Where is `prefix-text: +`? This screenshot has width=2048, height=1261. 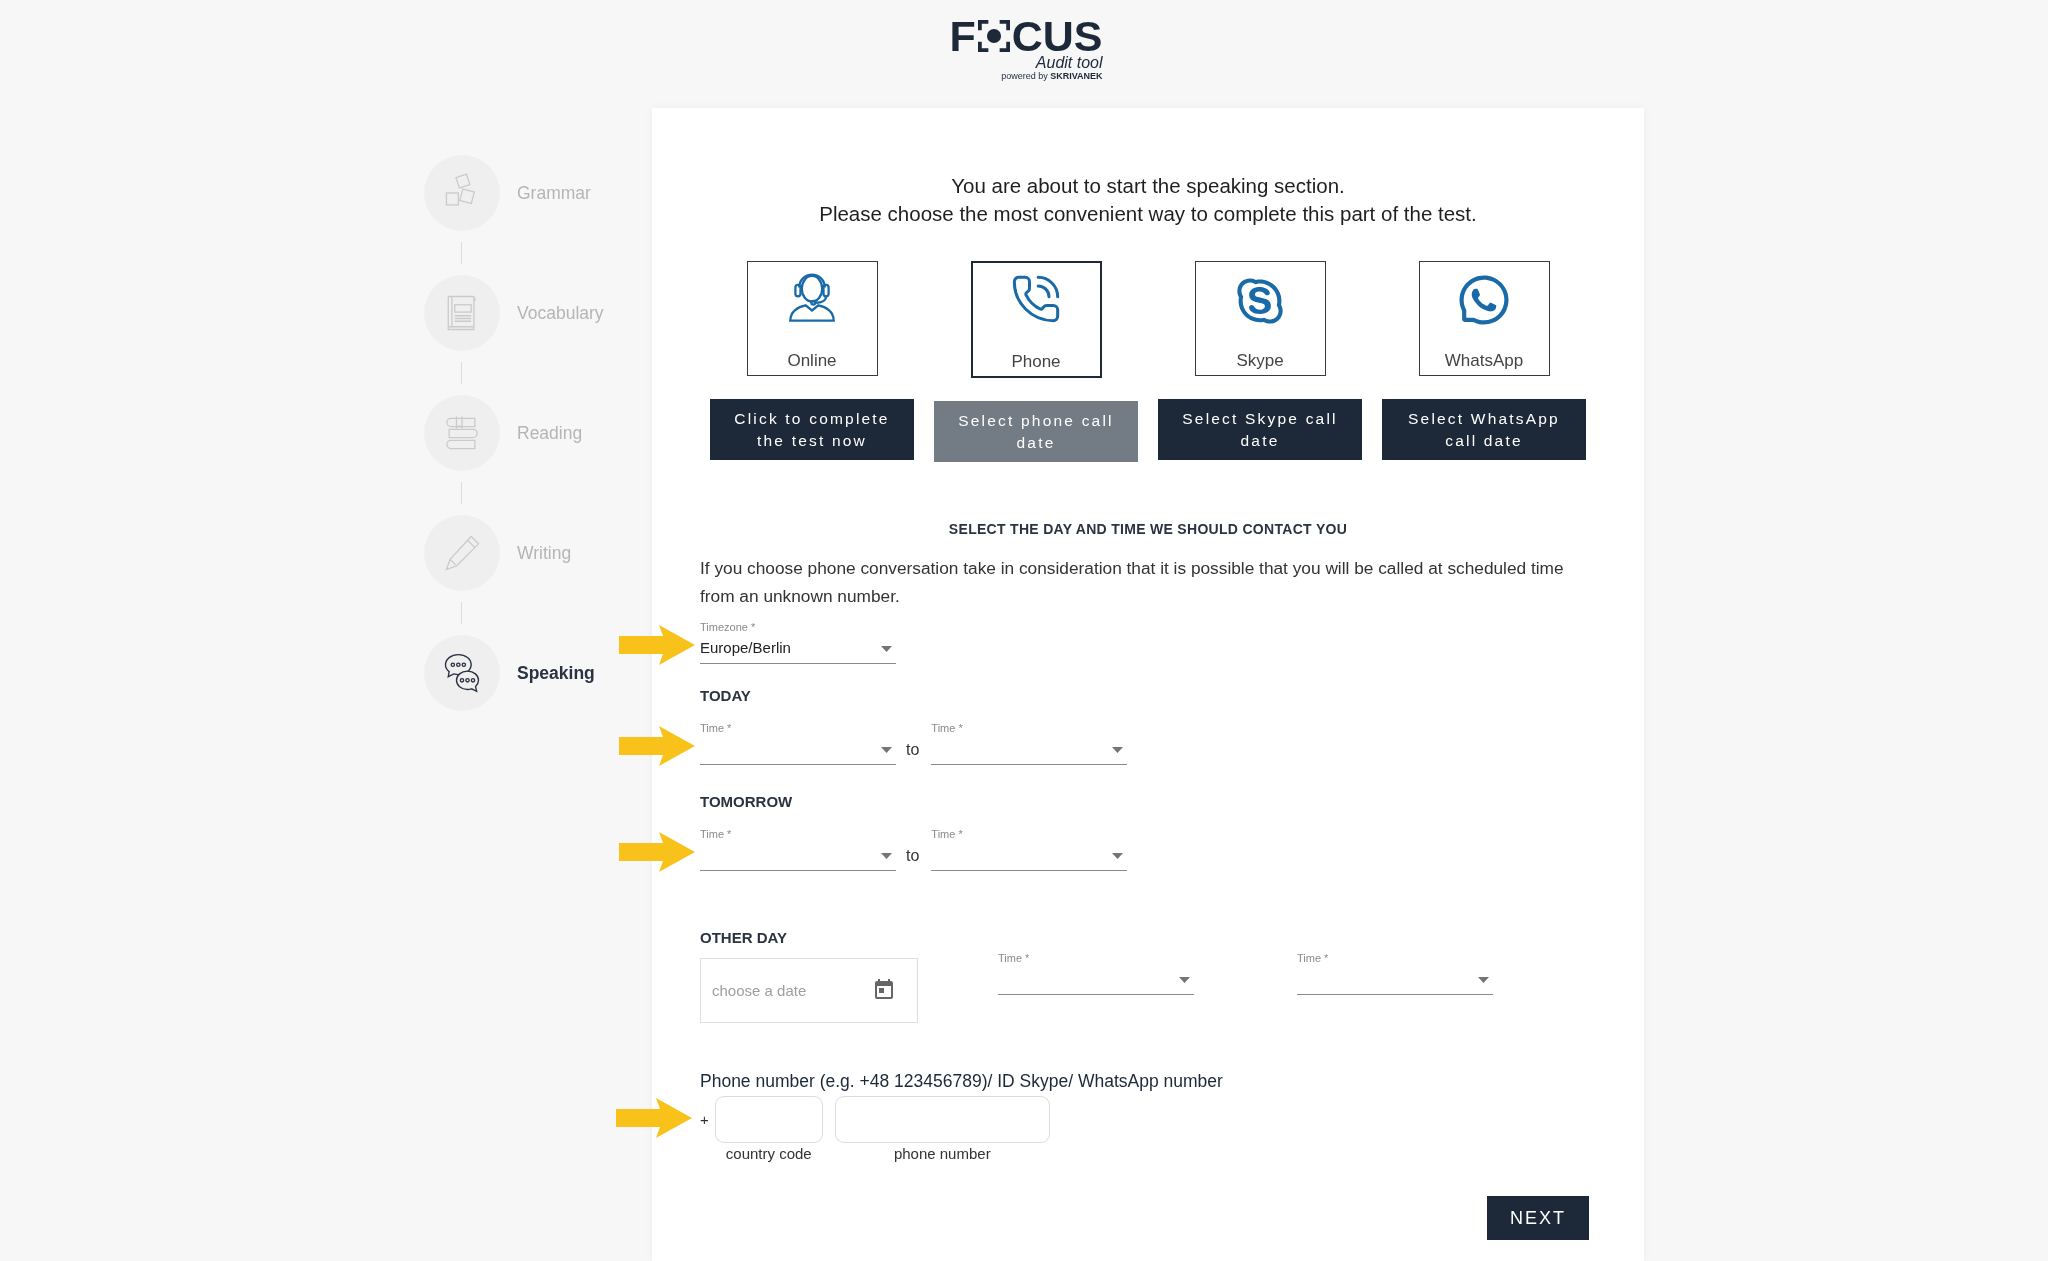
prefix-text: + is located at coordinates (704, 1120).